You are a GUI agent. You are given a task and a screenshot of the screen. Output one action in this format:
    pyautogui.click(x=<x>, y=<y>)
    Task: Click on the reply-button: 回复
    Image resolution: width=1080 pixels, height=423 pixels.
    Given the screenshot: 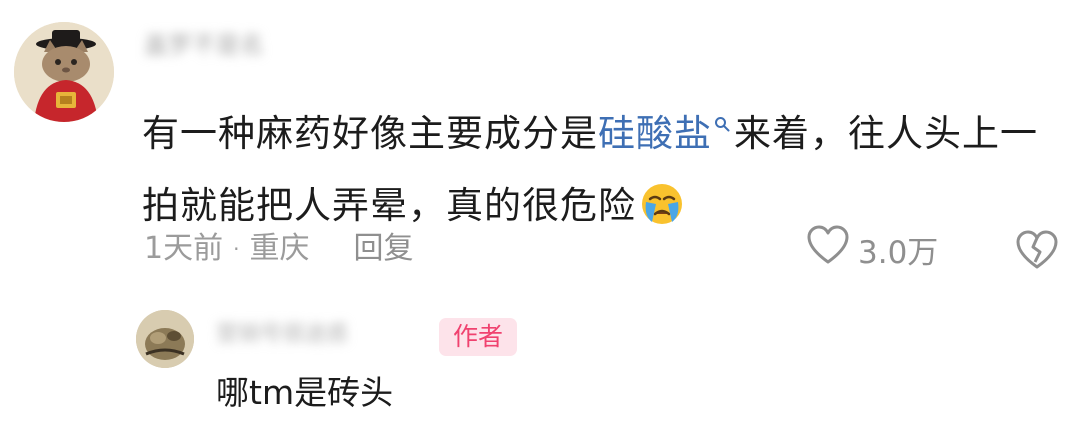 What is the action you would take?
    pyautogui.click(x=383, y=249)
    